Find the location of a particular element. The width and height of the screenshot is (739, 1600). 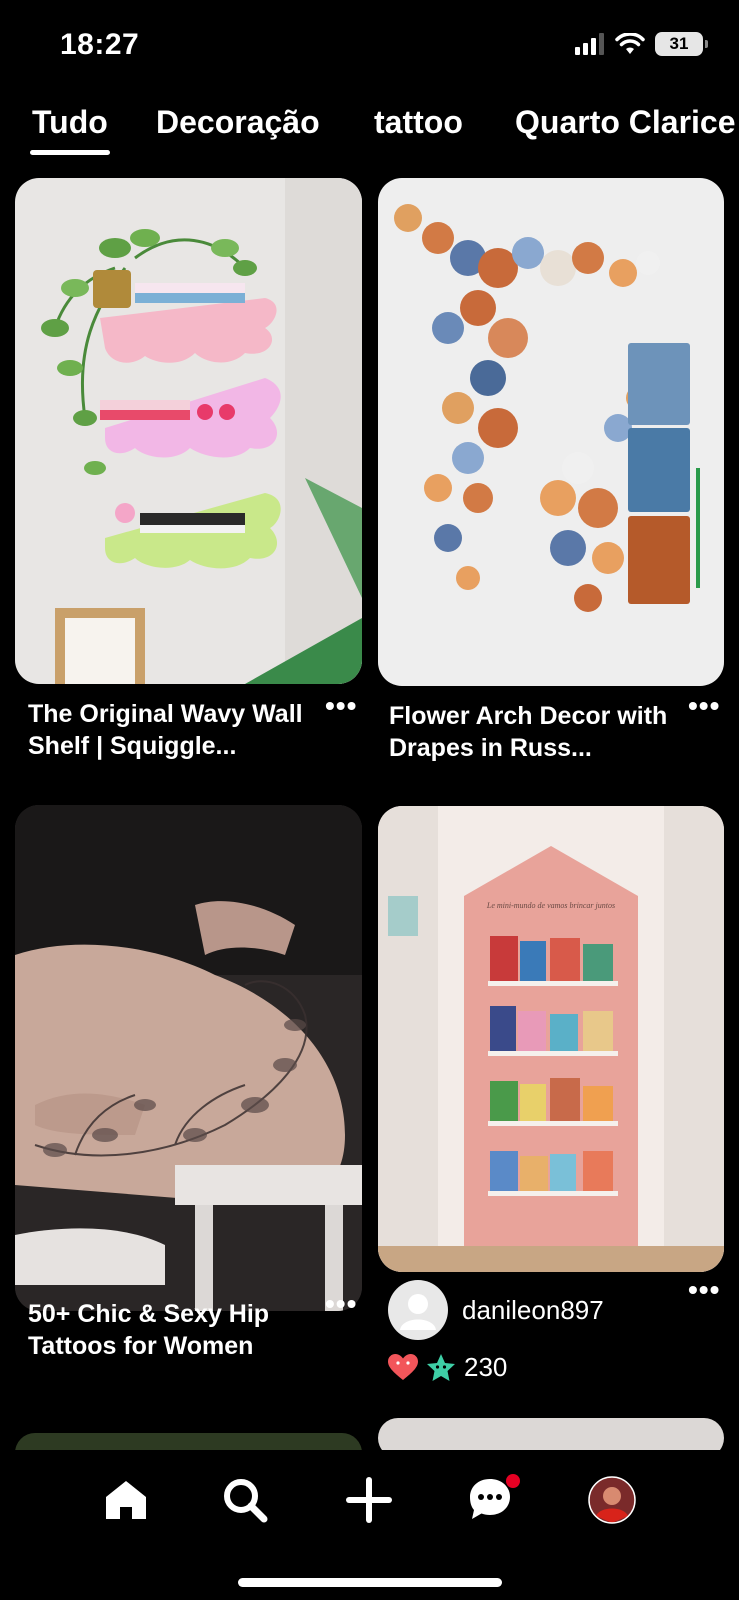

nav-search is located at coordinates (245, 1500).